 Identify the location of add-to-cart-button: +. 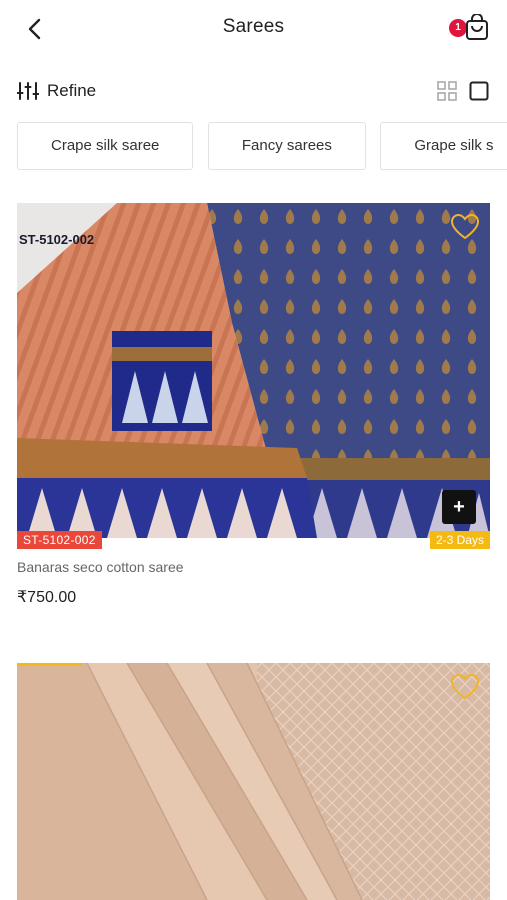
(459, 507).